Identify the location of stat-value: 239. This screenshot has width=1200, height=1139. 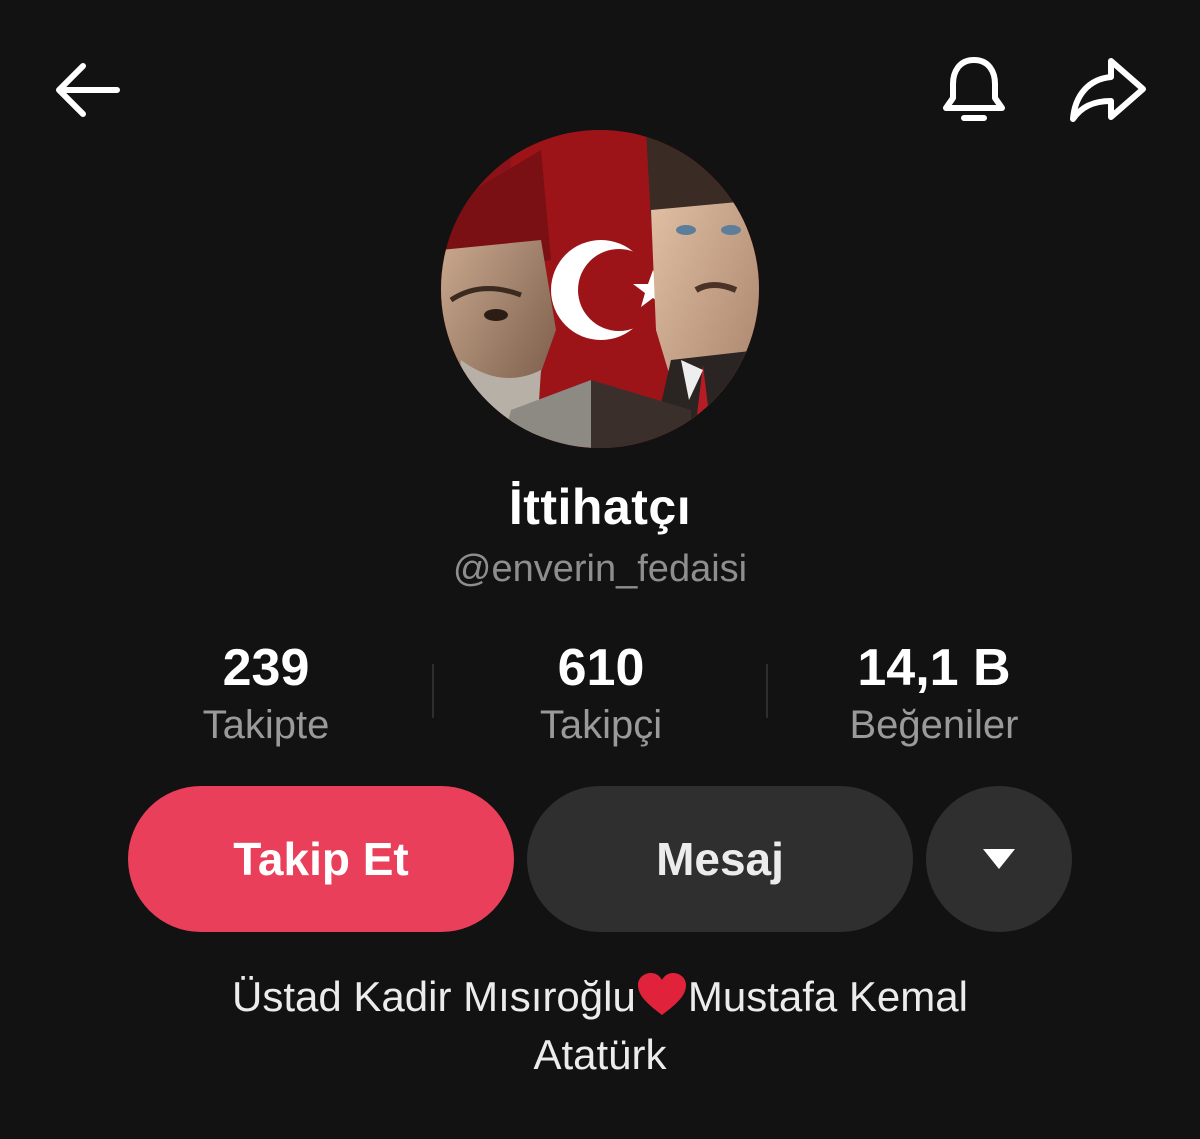
(266, 668).